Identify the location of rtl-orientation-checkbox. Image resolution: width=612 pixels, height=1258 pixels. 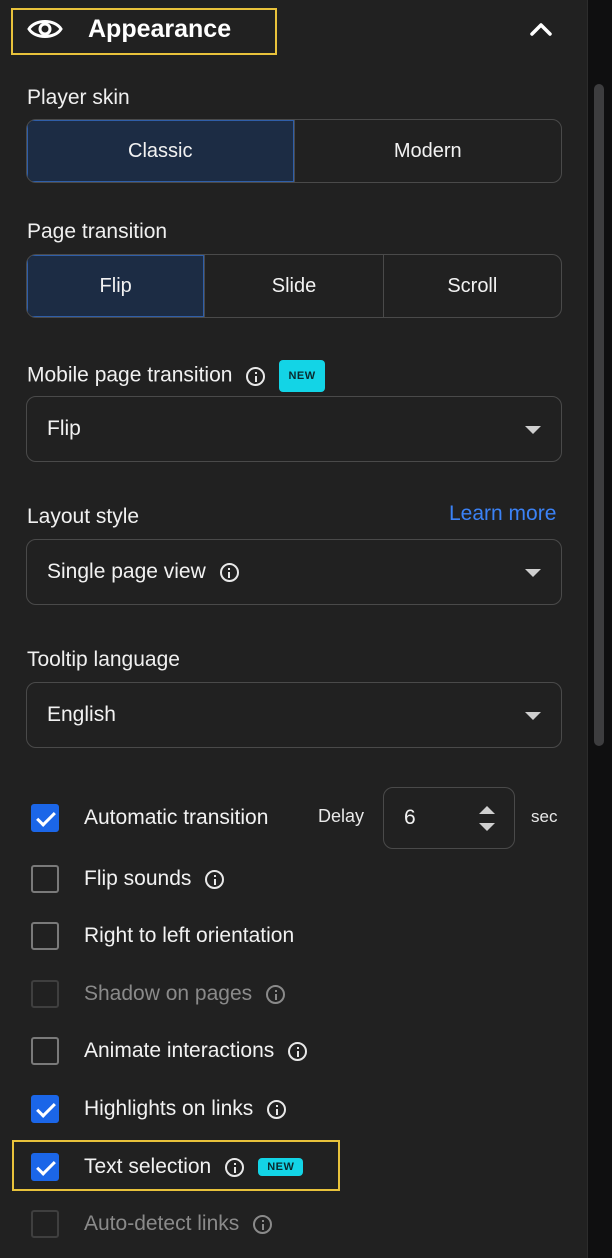
(45, 936).